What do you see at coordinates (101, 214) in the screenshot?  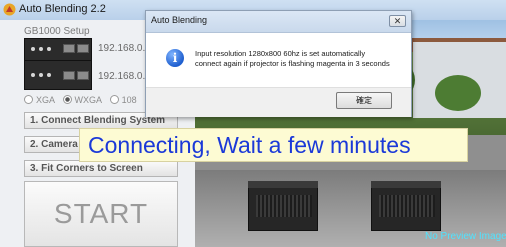 I see `start-button: START` at bounding box center [101, 214].